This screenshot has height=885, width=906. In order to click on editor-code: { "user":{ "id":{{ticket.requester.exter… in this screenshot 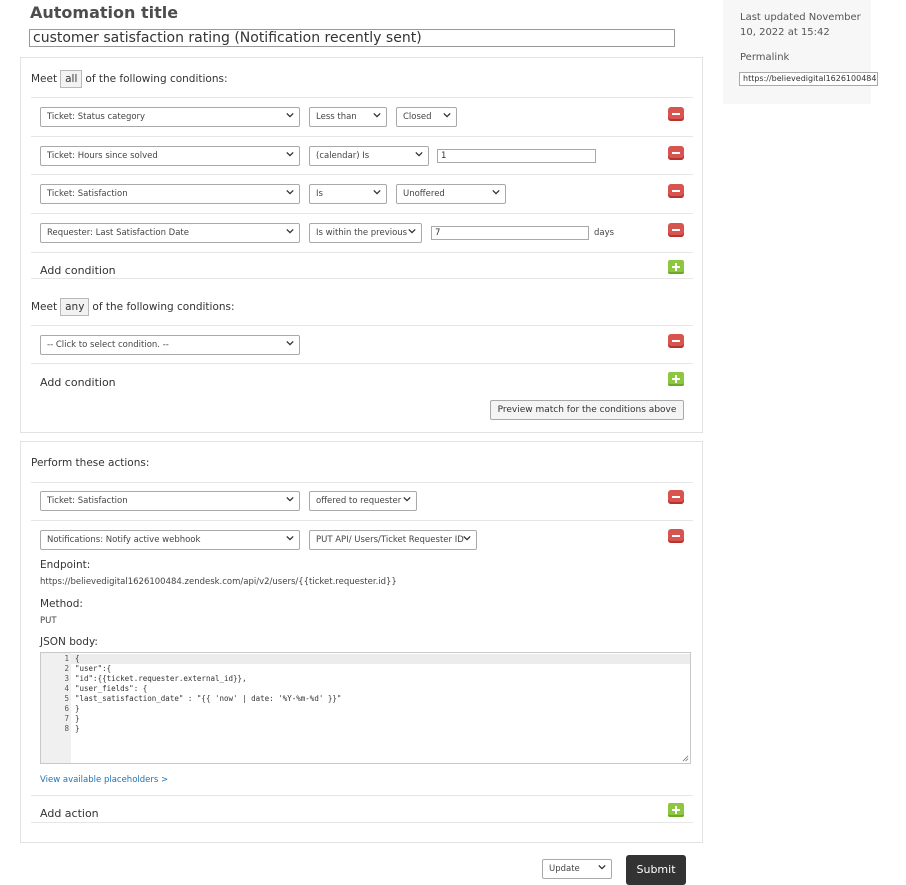, I will do `click(380, 694)`.